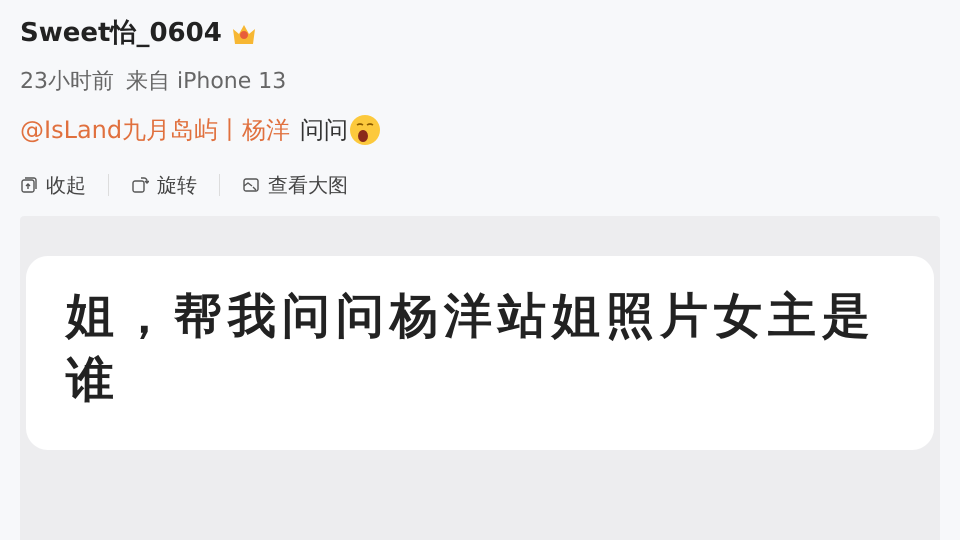  I want to click on rotate-icon, so click(140, 185).